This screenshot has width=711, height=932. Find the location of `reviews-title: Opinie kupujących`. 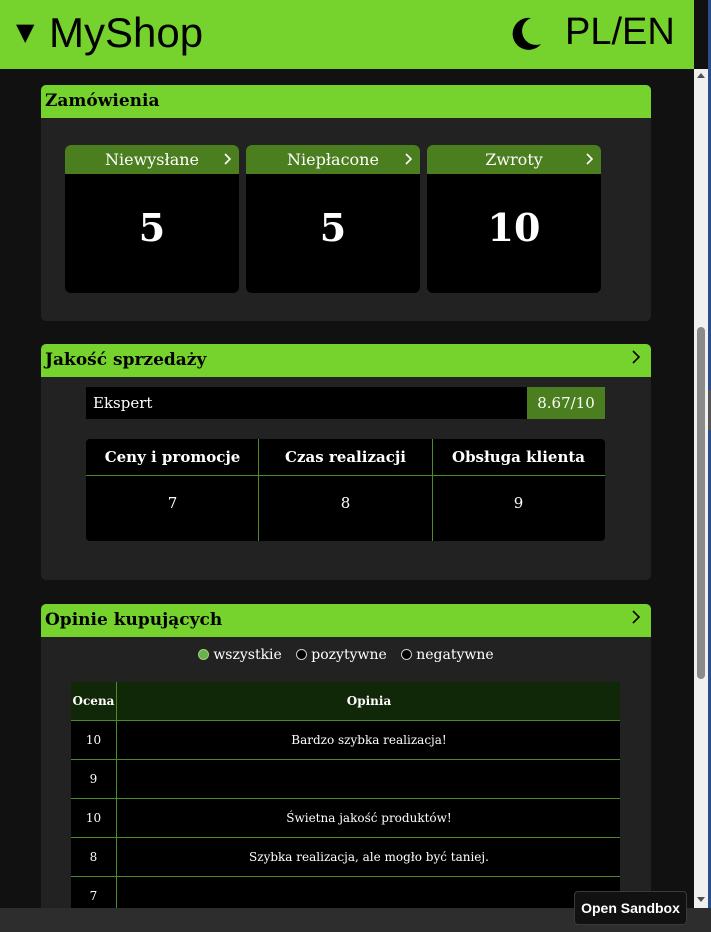

reviews-title: Opinie kupujących is located at coordinates (134, 620).